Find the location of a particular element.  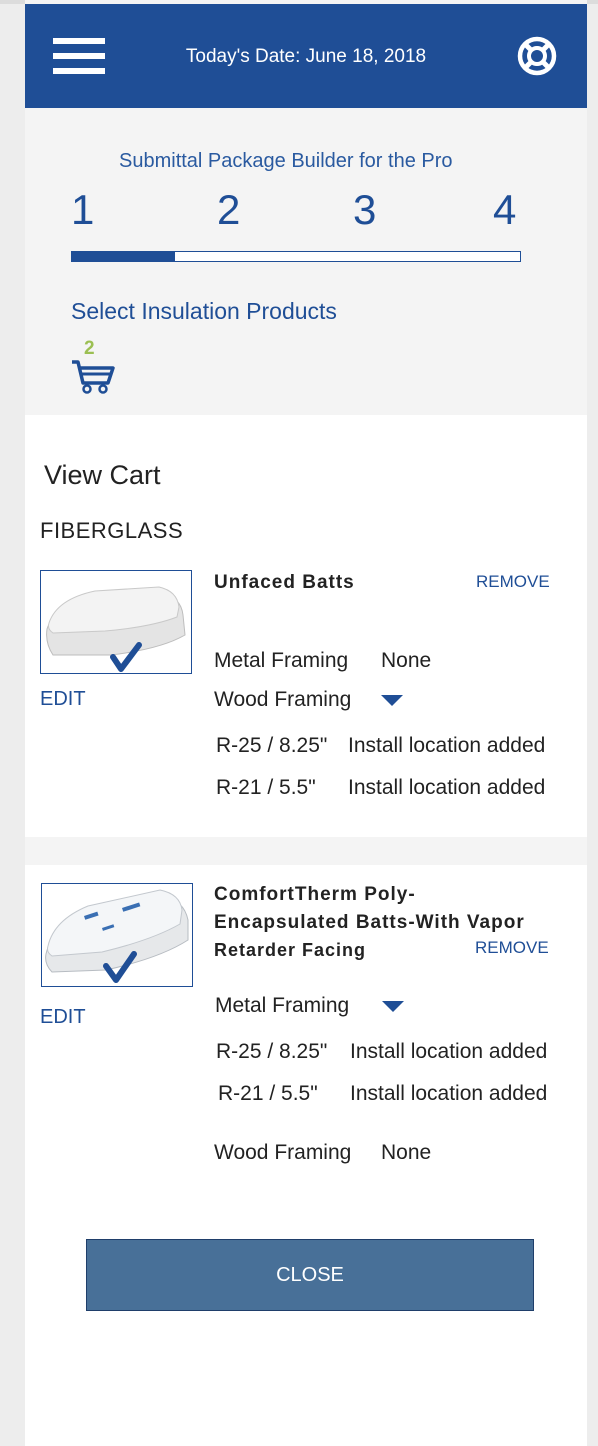

install-status-1b: Install location added is located at coordinates (447, 787).